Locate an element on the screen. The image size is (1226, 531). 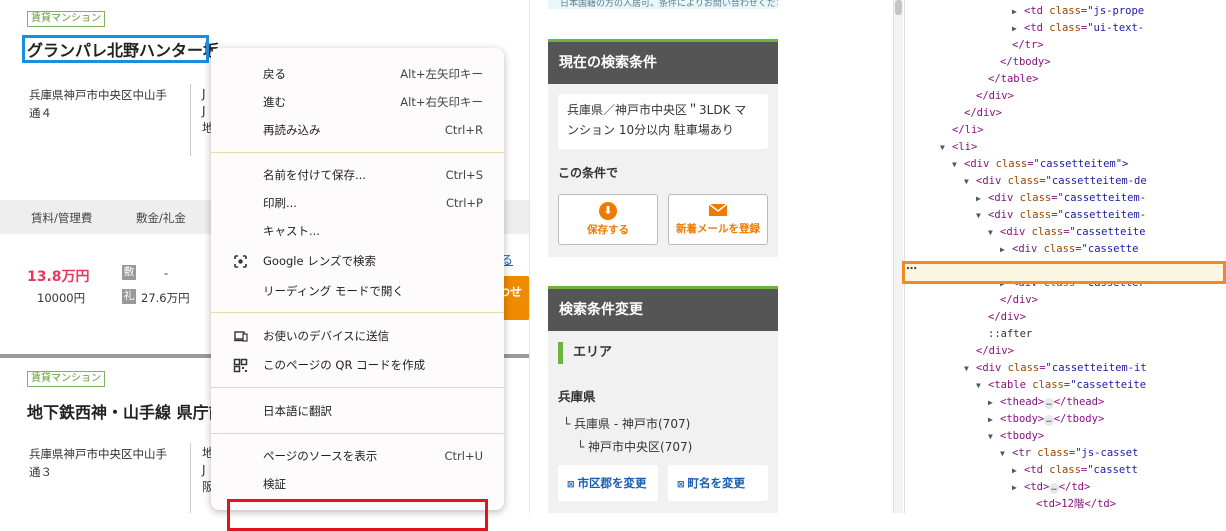
closing-tag: </td> is located at coordinates (1074, 487).